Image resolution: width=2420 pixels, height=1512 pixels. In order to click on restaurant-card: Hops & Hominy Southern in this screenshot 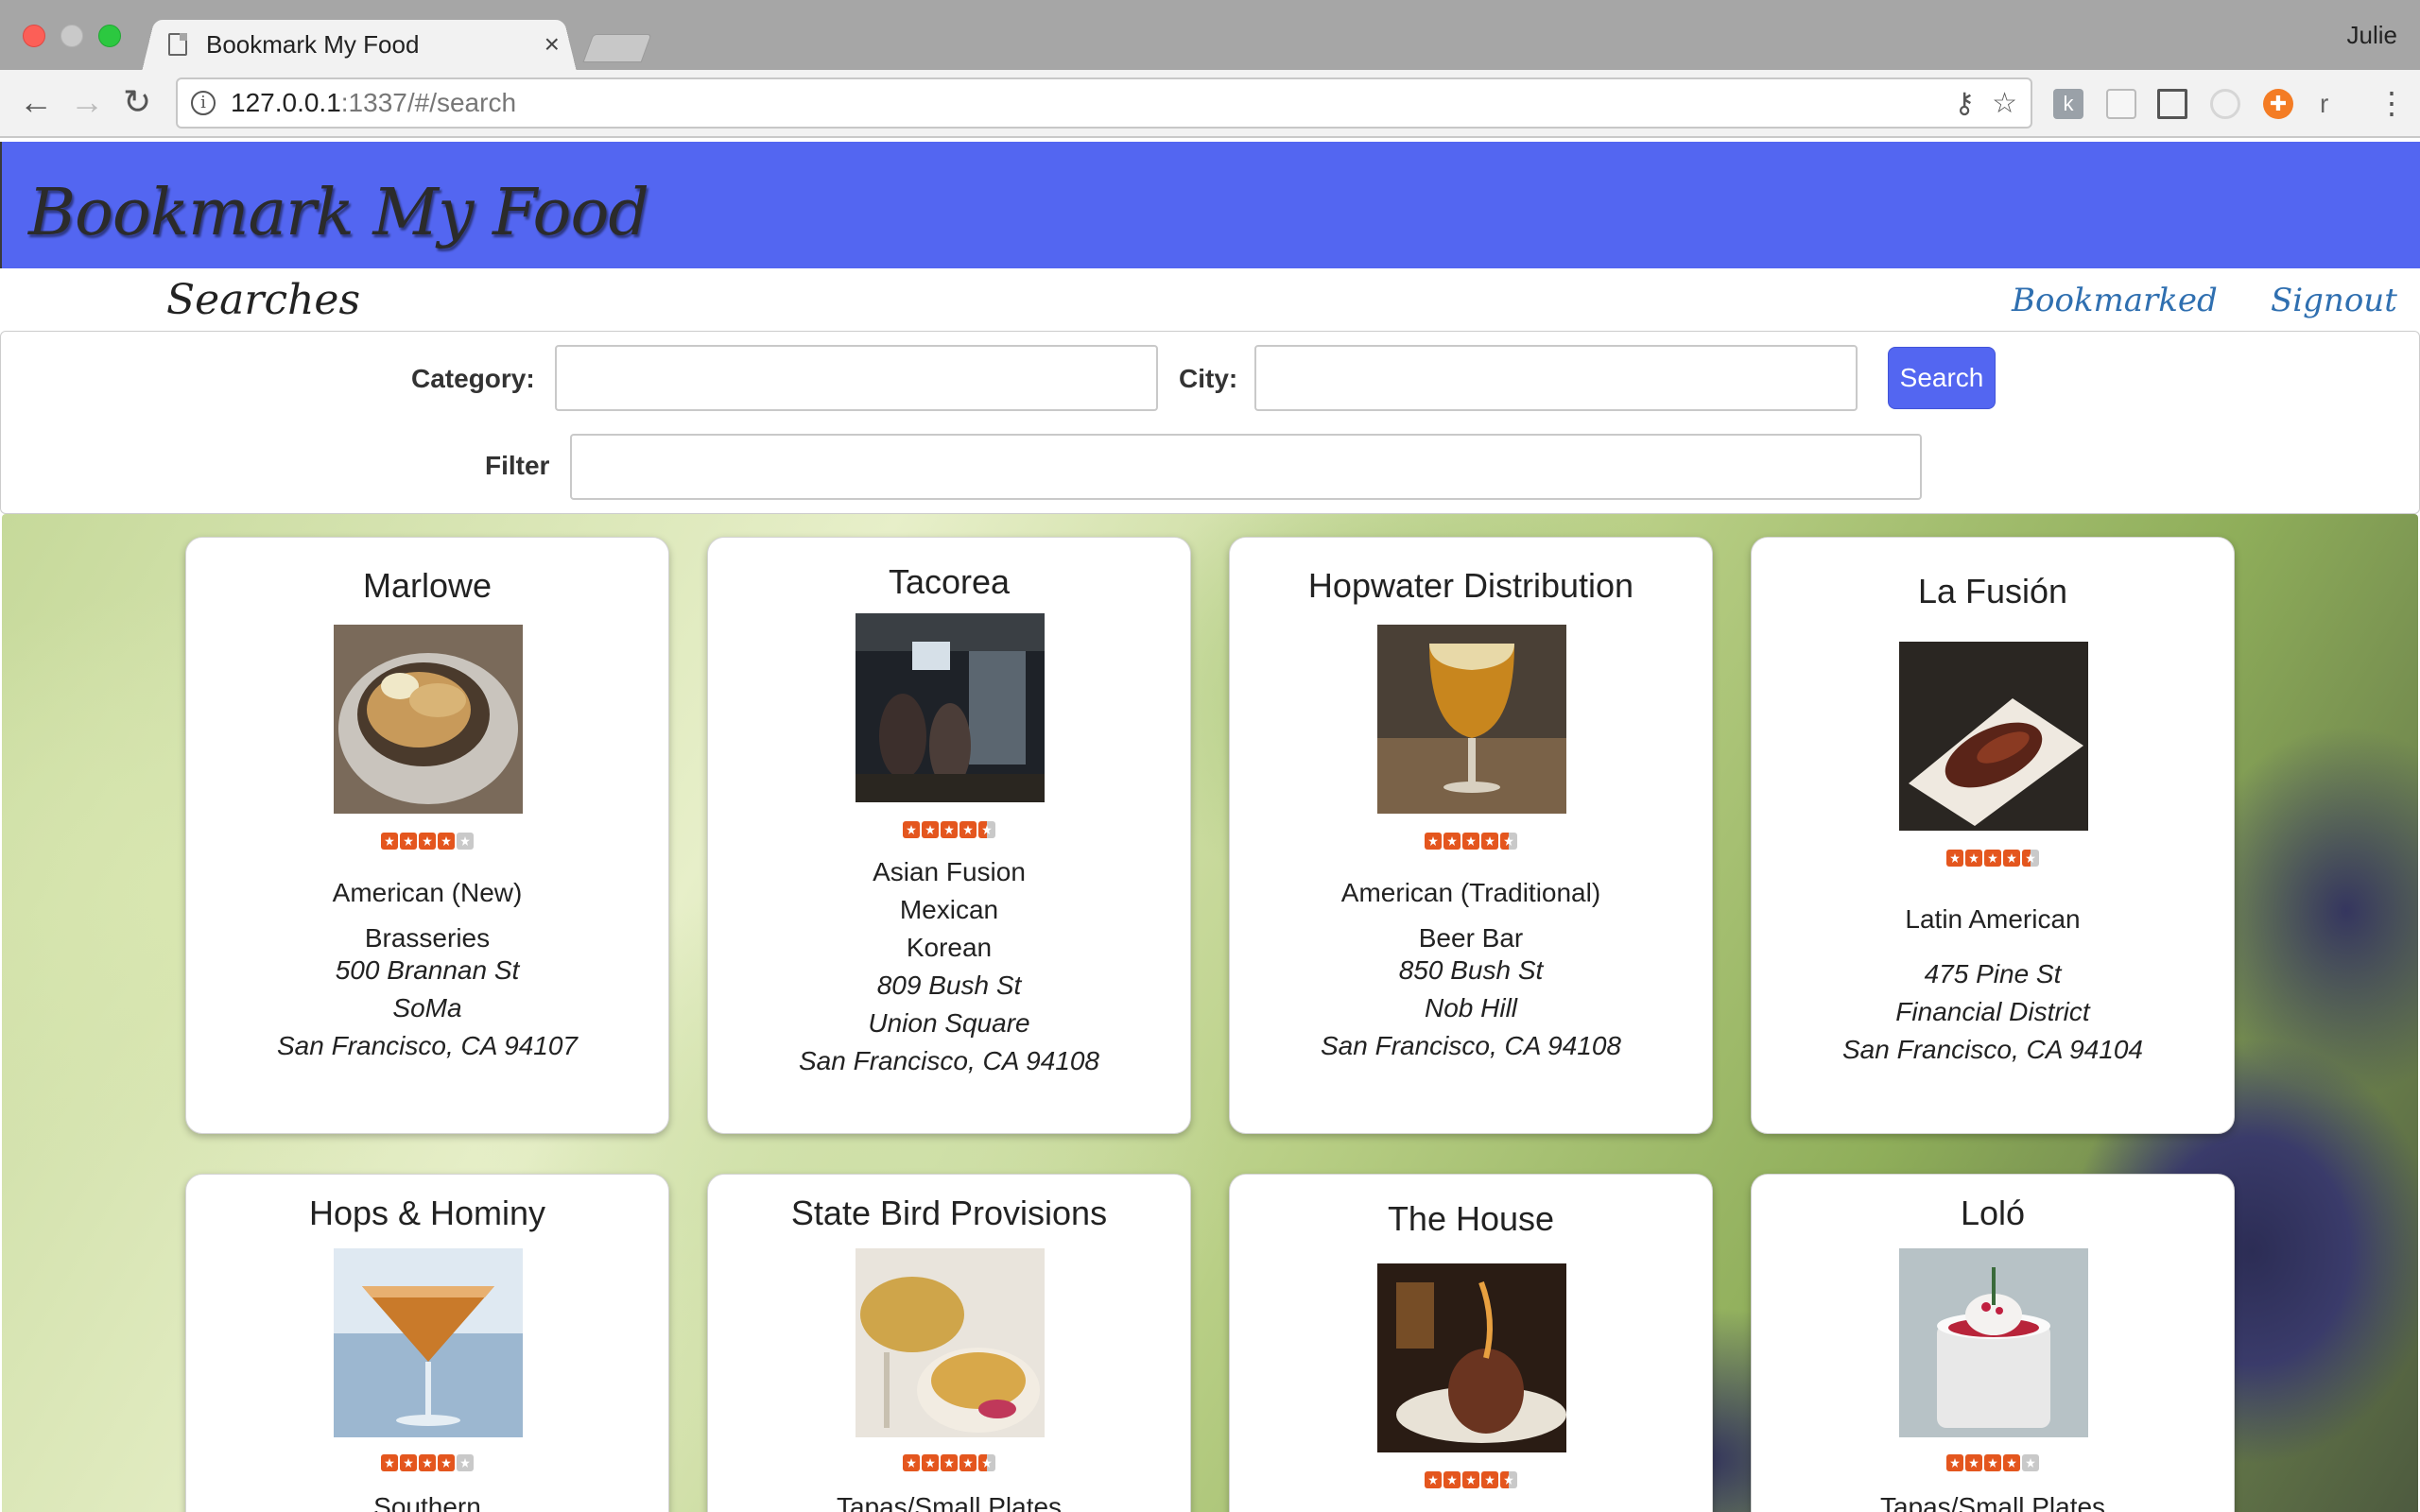, I will do `click(427, 1343)`.